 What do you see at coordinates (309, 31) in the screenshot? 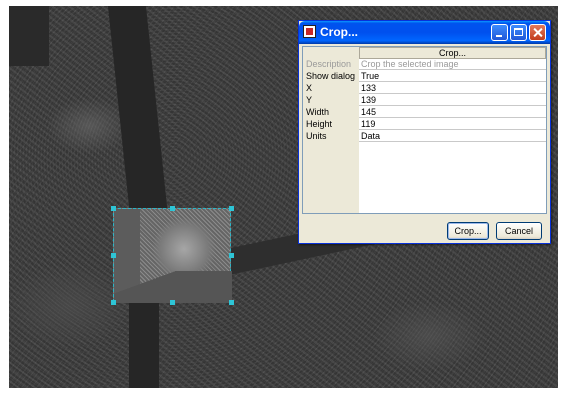
I see `app-icon` at bounding box center [309, 31].